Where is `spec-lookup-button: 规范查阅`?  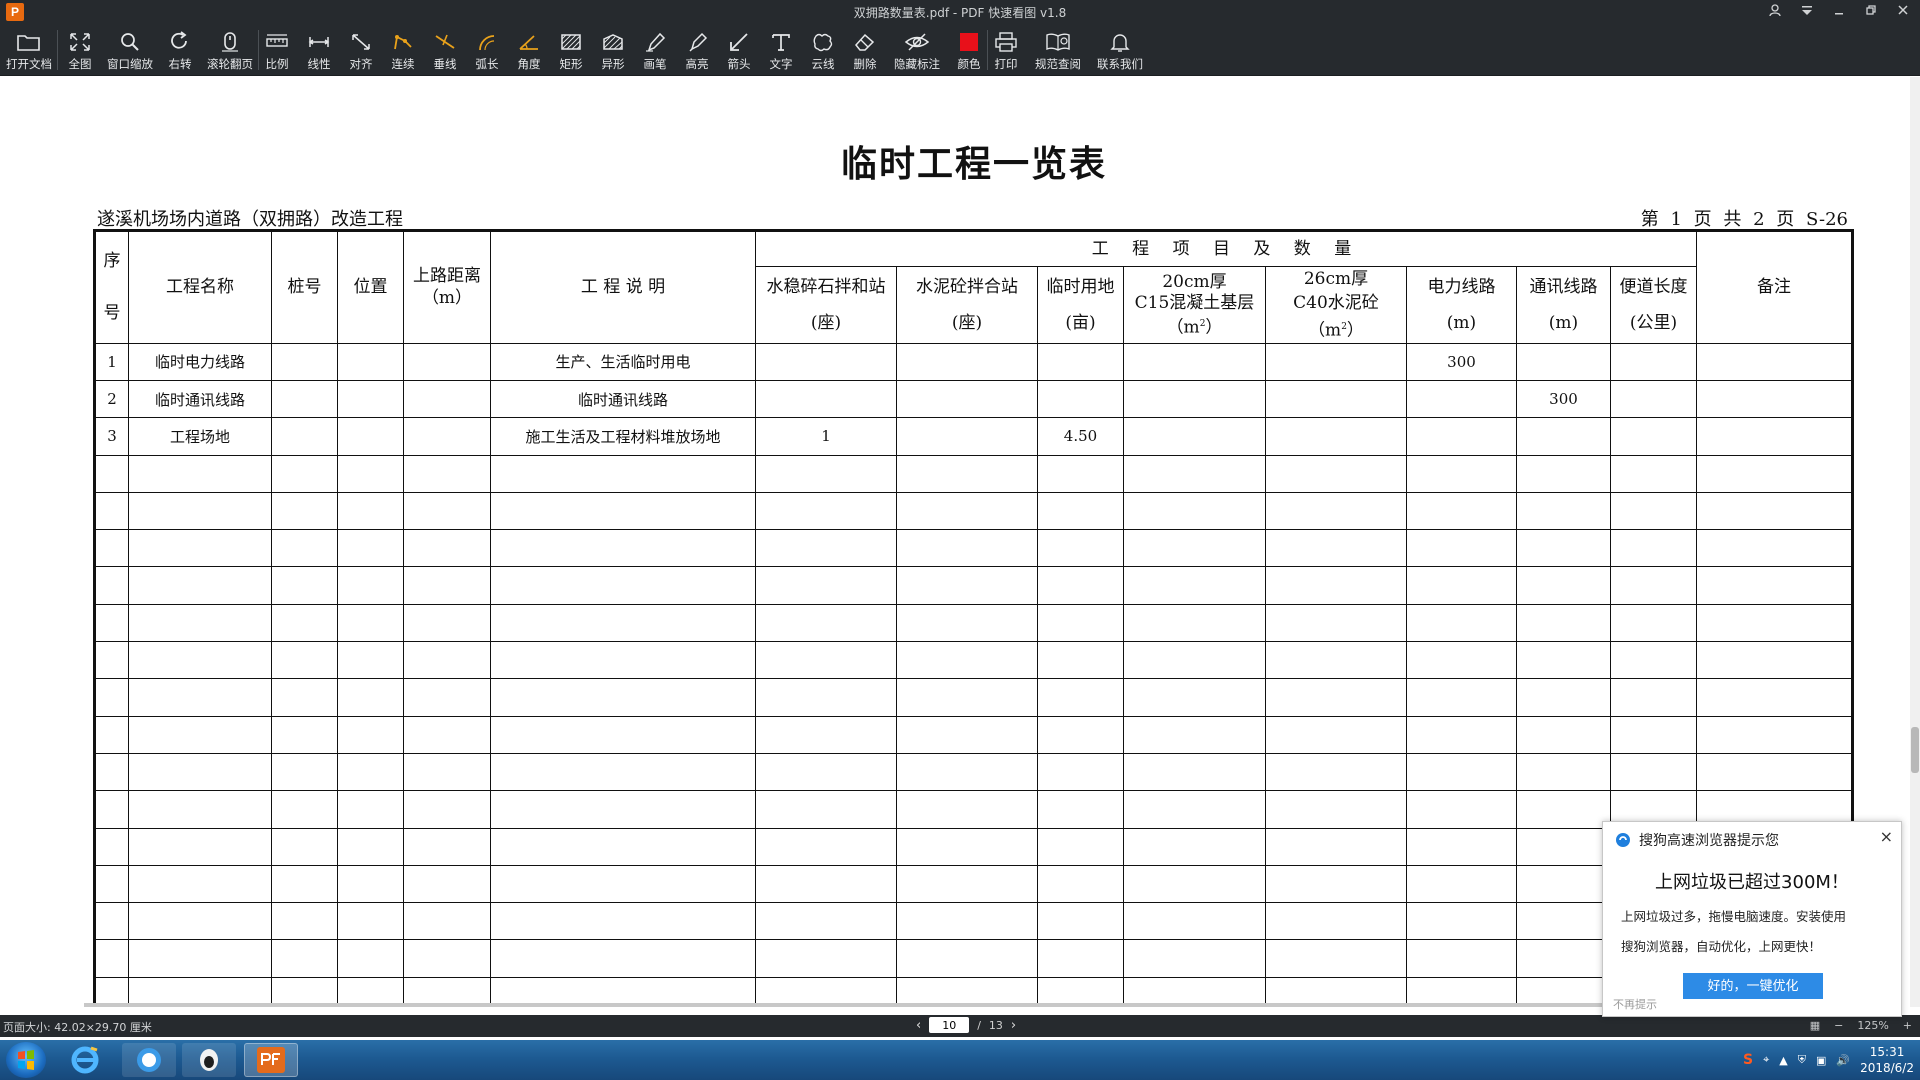
spec-lookup-button: 规范查阅 is located at coordinates (1058, 50).